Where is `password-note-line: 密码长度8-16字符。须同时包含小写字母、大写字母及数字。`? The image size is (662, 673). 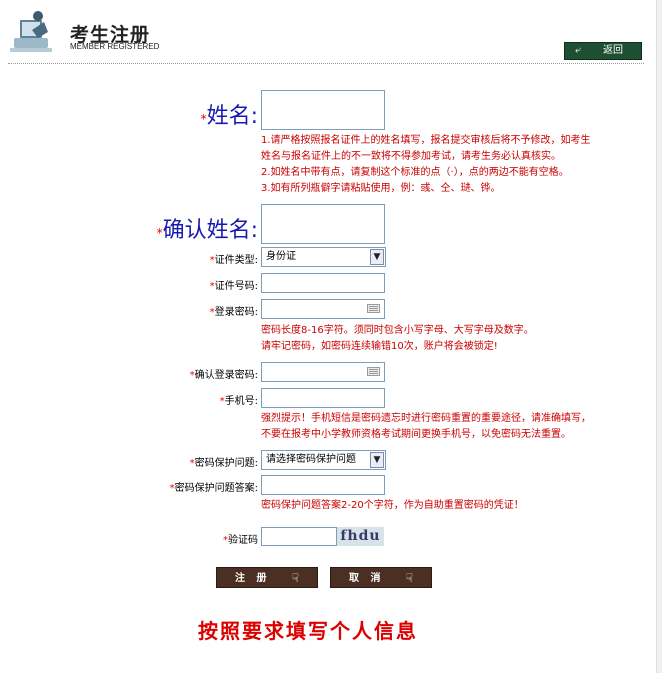 password-note-line: 密码长度8-16字符。须同时包含小写字母、大写字母及数字。 is located at coordinates (397, 330).